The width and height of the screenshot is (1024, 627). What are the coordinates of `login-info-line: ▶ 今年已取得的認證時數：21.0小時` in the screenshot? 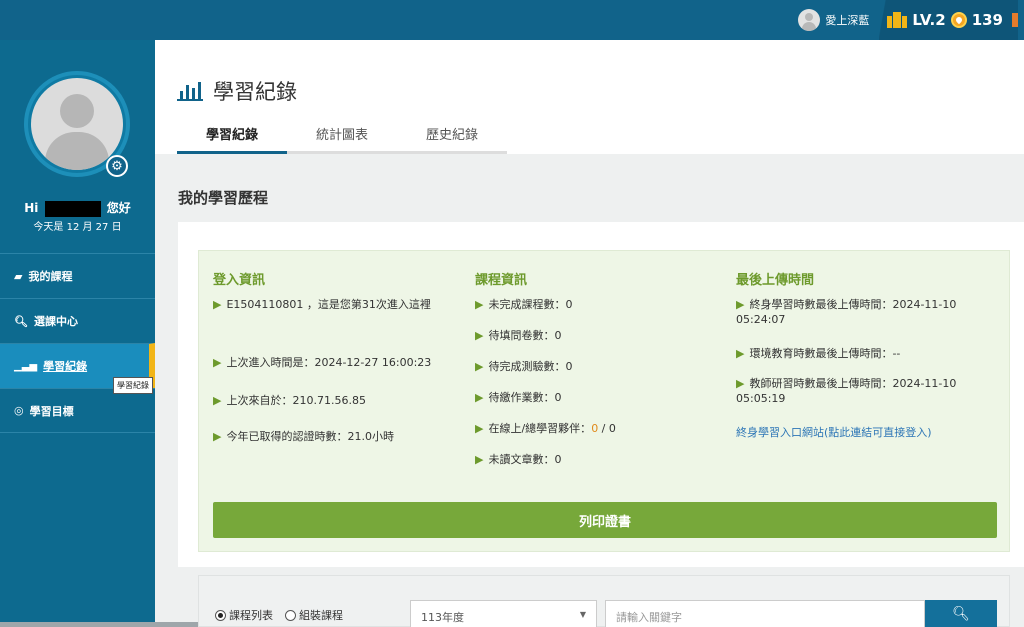 It's located at (303, 436).